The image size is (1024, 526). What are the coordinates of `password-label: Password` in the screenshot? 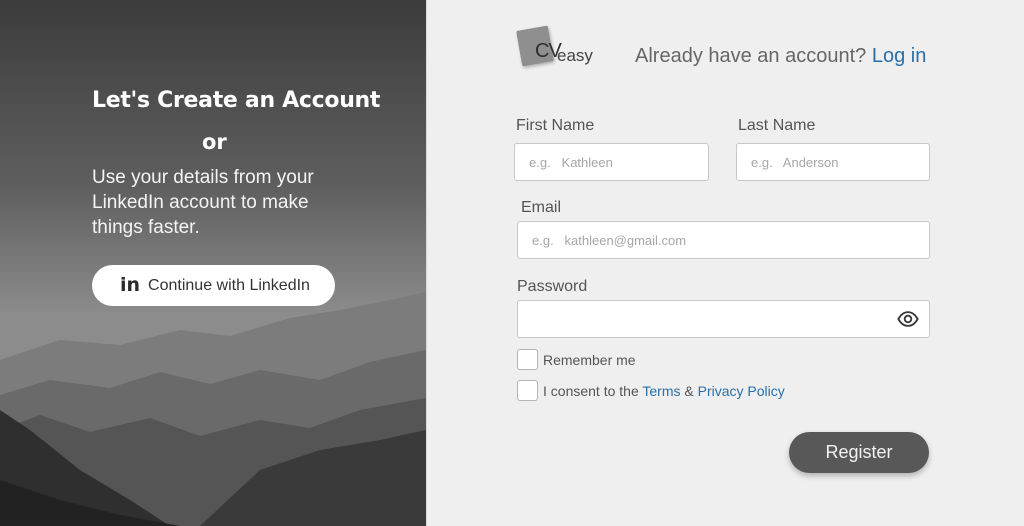 It's located at (552, 286).